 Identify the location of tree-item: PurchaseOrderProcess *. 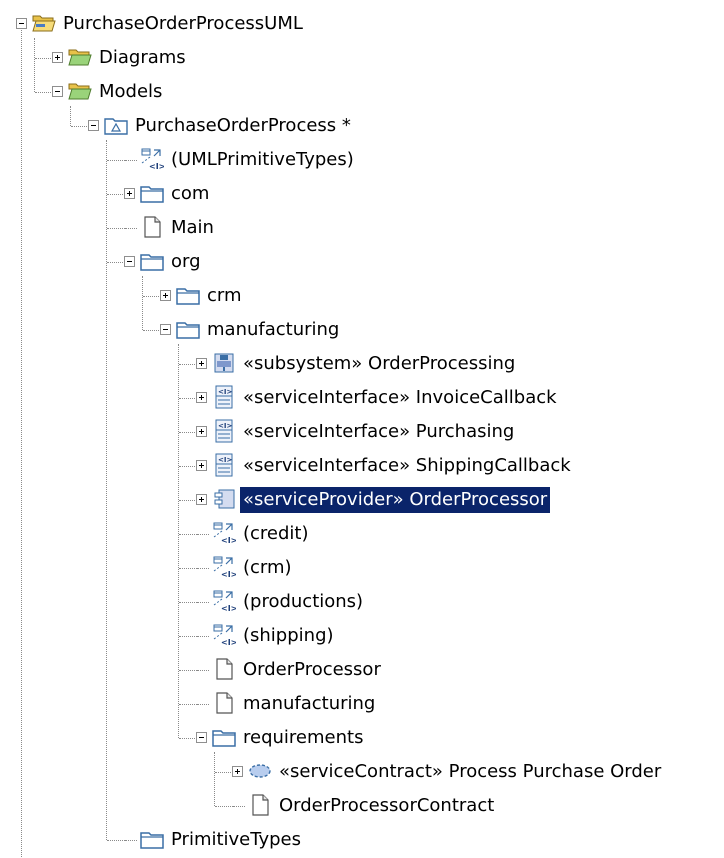
(362, 127).